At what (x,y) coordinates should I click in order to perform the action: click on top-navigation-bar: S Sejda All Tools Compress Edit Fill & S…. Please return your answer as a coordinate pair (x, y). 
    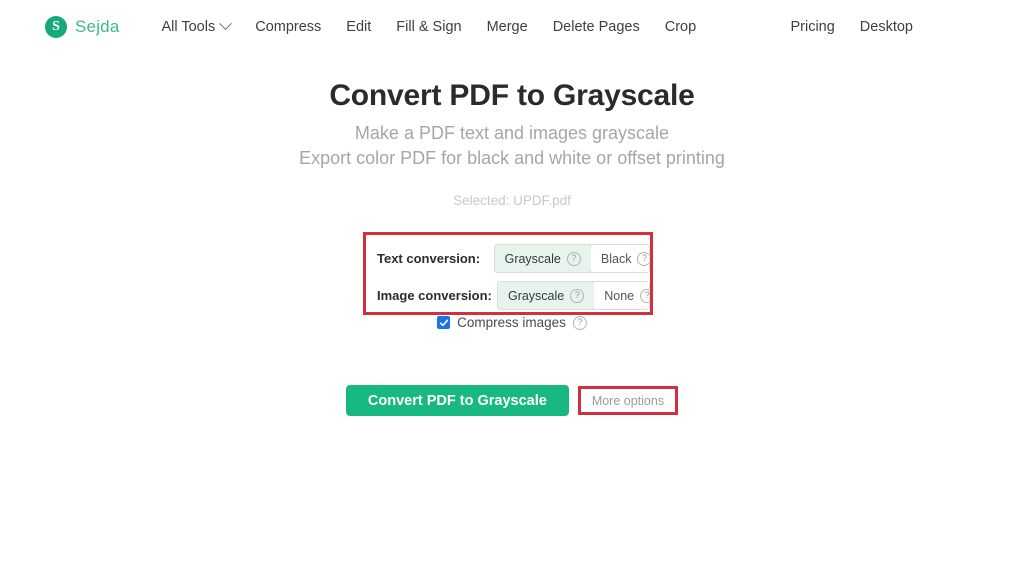
    Looking at the image, I should click on (512, 26).